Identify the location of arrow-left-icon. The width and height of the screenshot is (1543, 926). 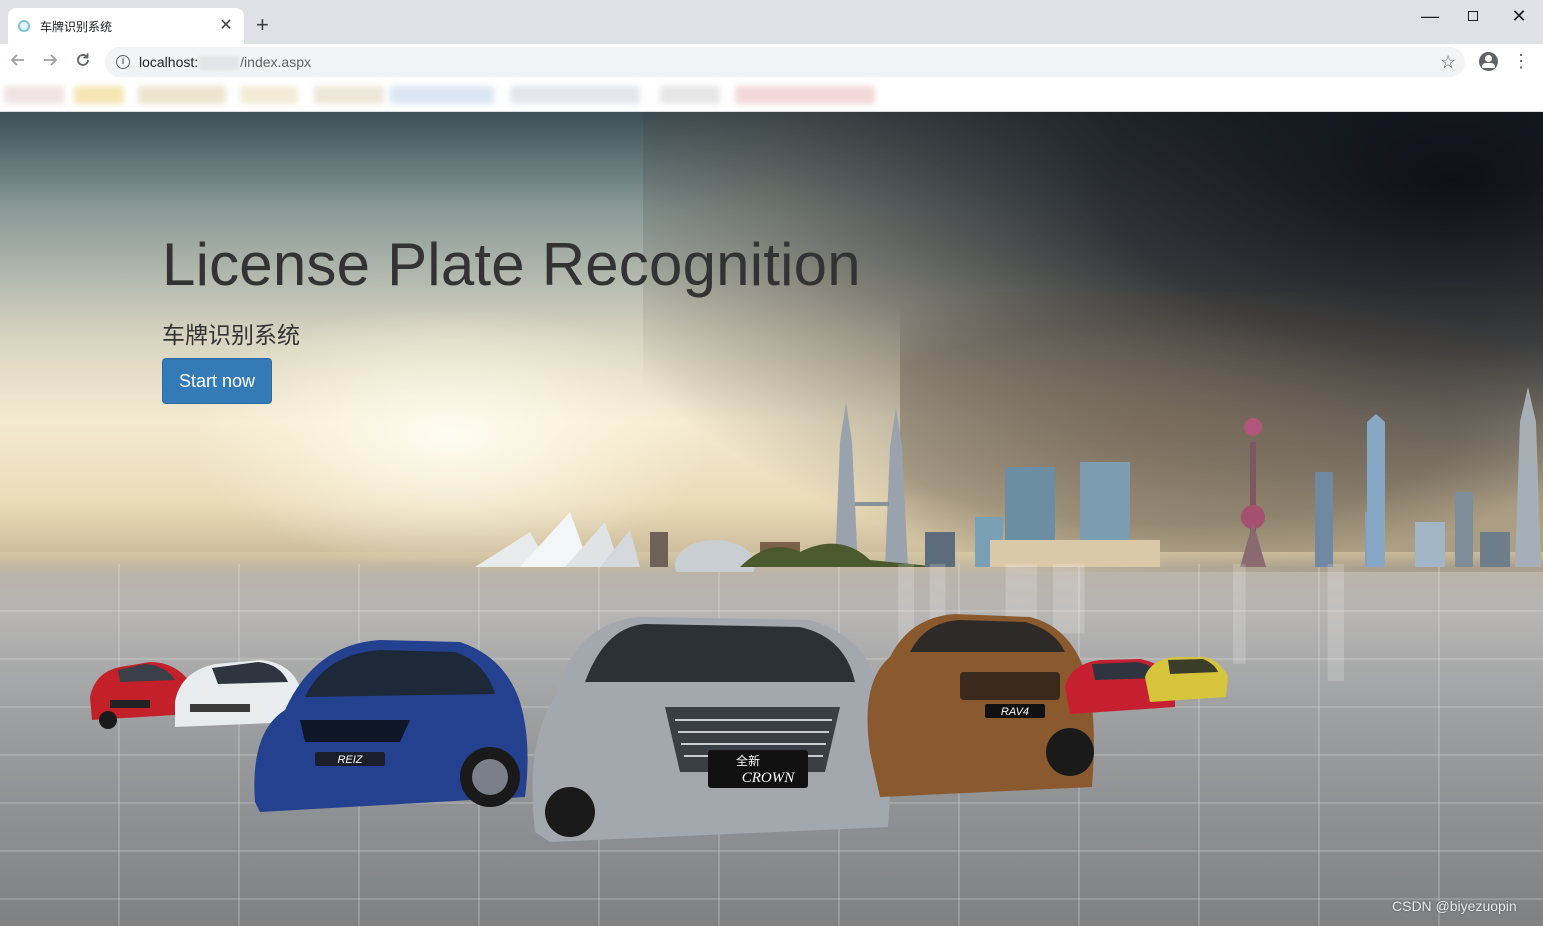
(17, 60).